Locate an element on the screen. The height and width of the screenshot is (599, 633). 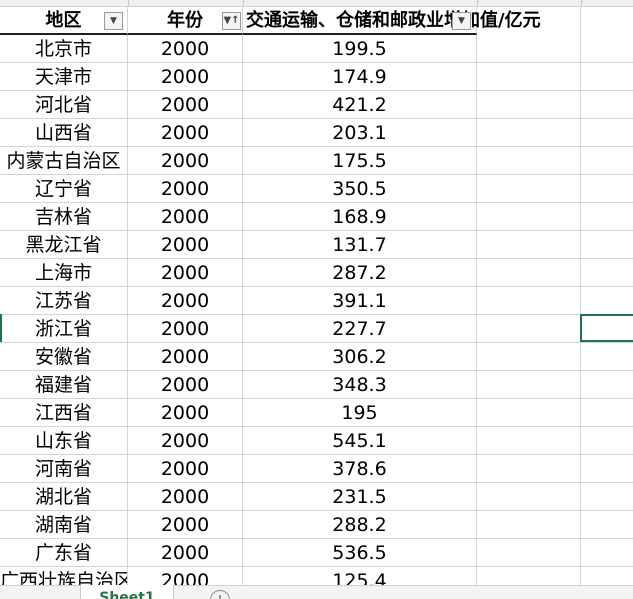
region-cell: 天津市 is located at coordinates (64, 77).